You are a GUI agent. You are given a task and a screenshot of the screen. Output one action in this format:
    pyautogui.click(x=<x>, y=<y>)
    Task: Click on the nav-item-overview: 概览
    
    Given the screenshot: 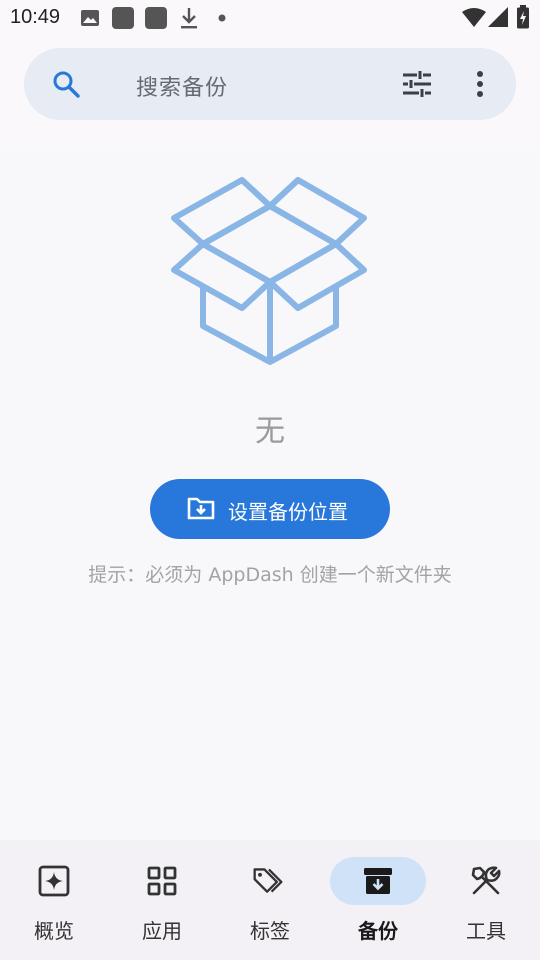 What is the action you would take?
    pyautogui.click(x=54, y=900)
    